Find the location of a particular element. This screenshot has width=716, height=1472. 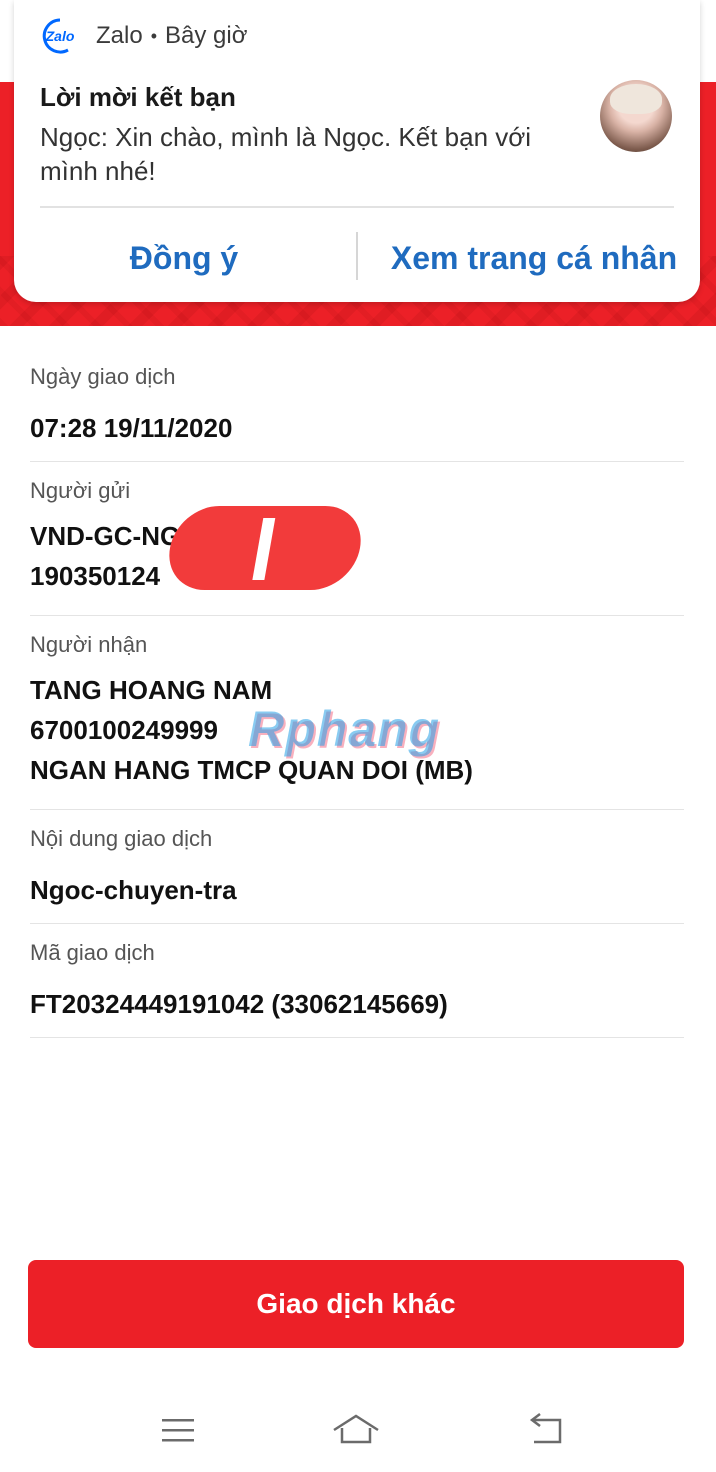

system-navigation-bar is located at coordinates (358, 1434).